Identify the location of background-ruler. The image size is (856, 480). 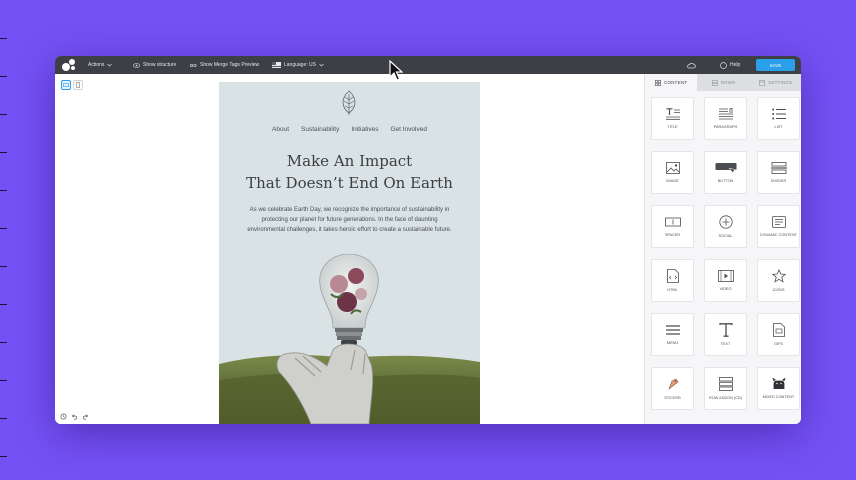
(5, 240).